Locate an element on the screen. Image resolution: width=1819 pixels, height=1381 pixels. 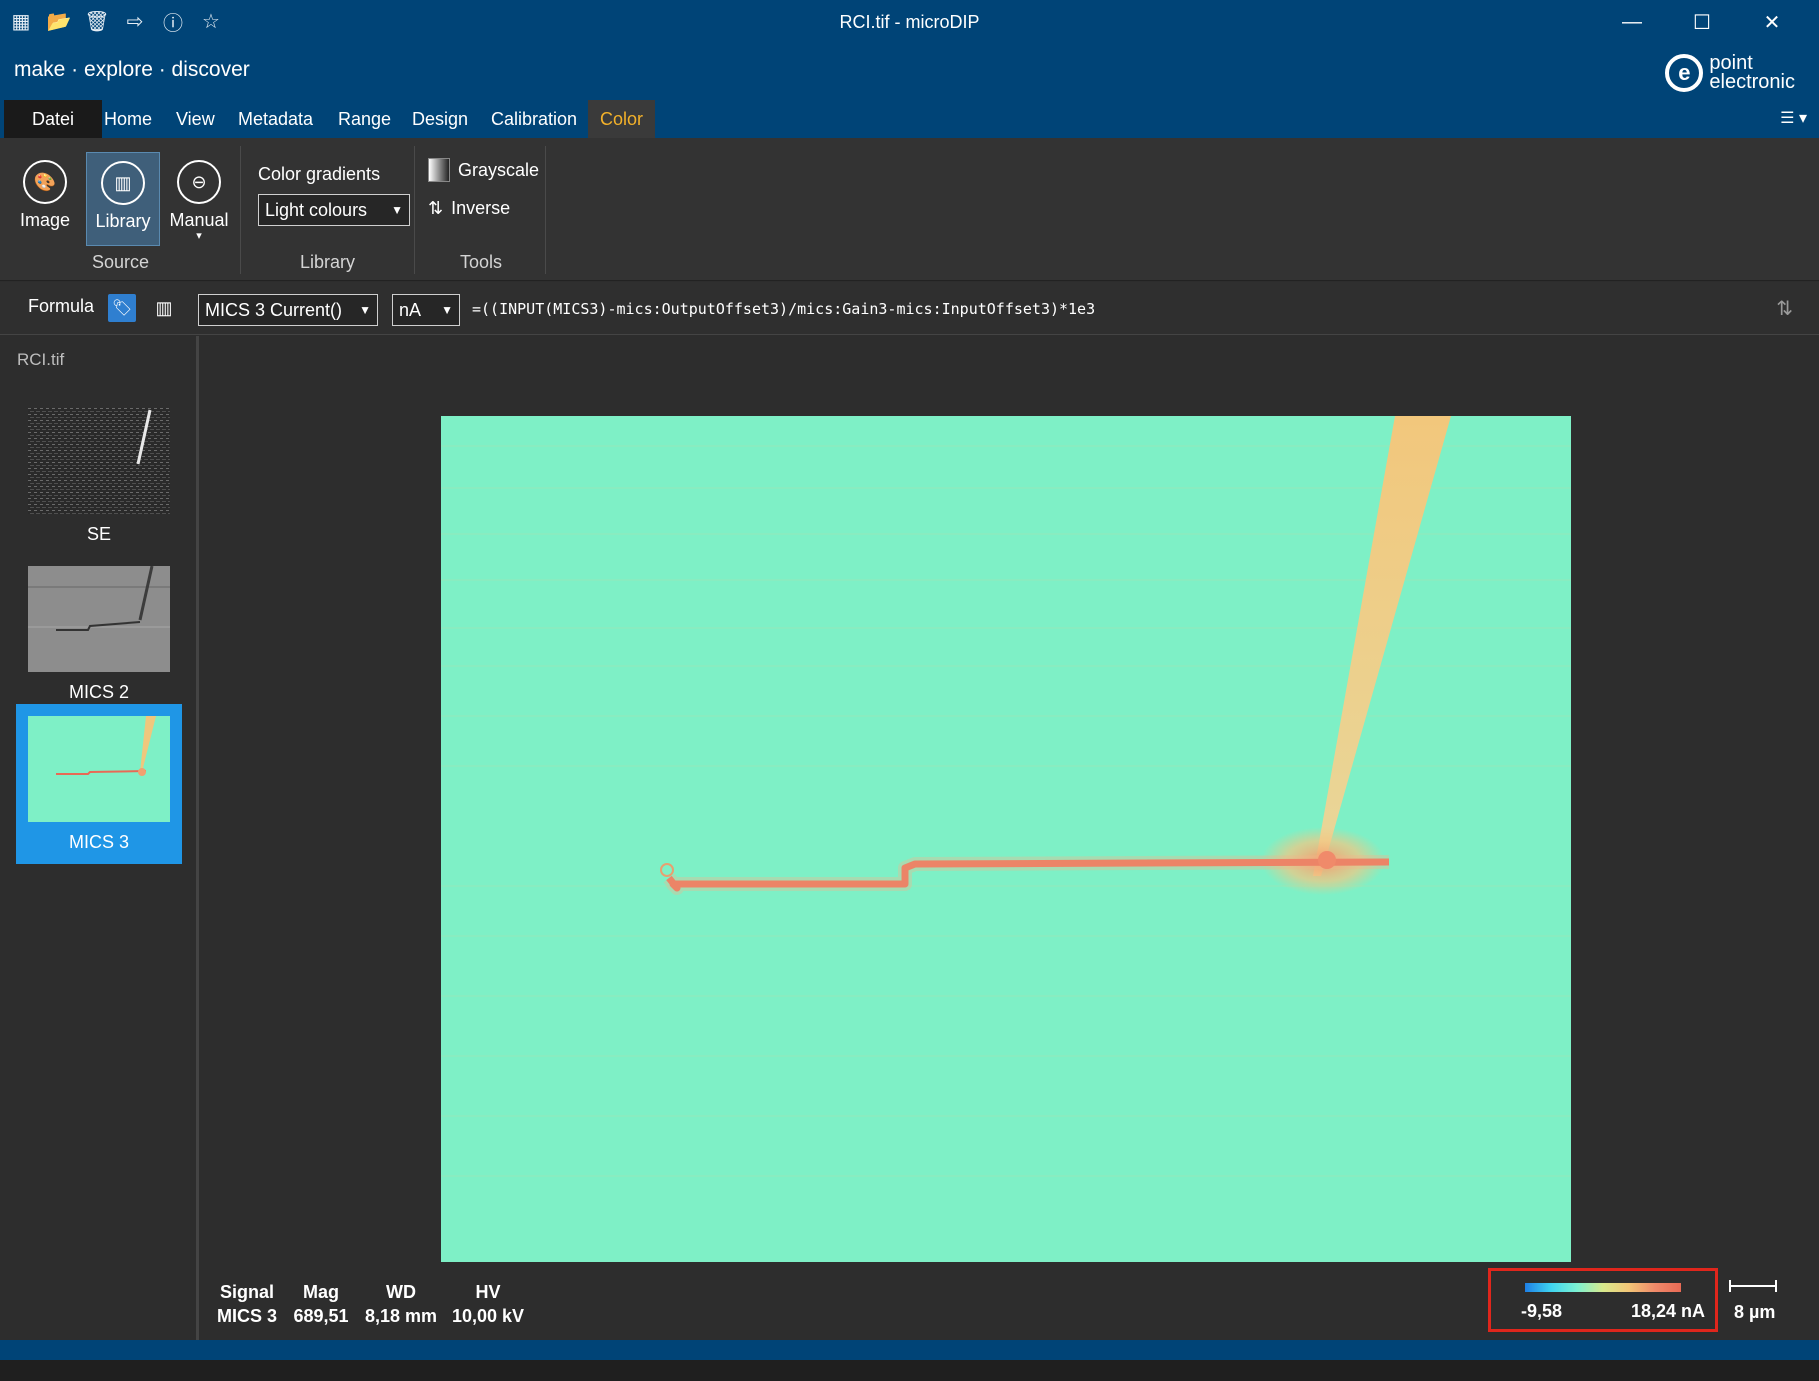
window-title: RCI.tif - microDIP is located at coordinates (909, 22).